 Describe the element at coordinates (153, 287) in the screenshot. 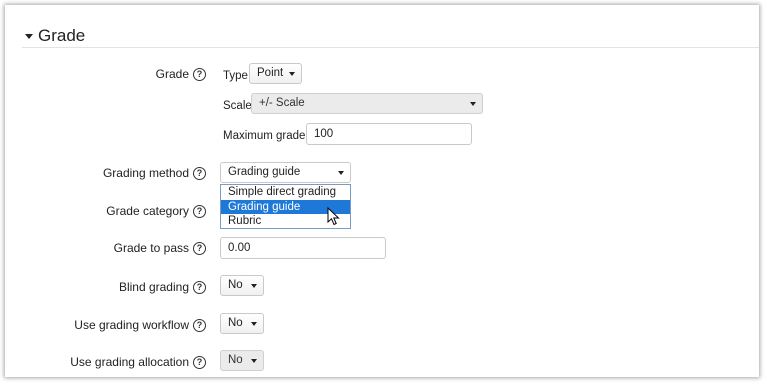

I see `blind-grading-label: Blind grading` at that location.